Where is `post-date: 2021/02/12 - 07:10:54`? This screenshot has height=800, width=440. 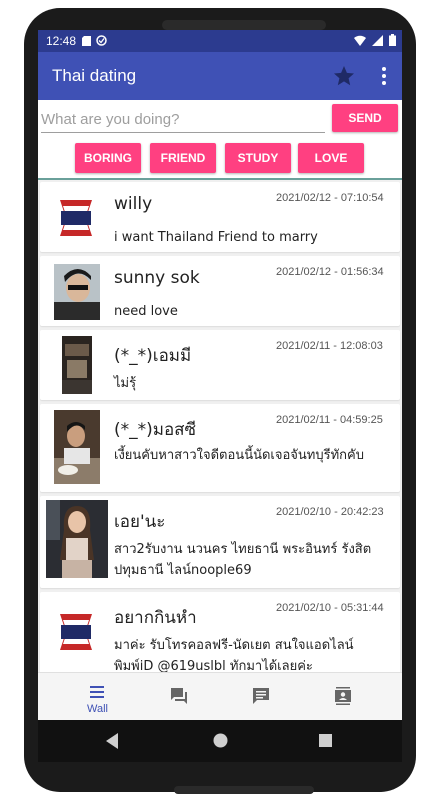
post-date: 2021/02/12 - 07:10:54 is located at coordinates (330, 198).